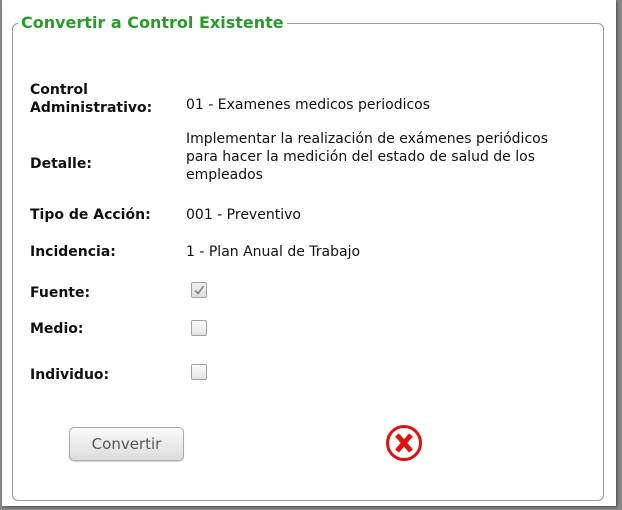 Image resolution: width=622 pixels, height=510 pixels. I want to click on detalle-line: empleados, so click(224, 175).